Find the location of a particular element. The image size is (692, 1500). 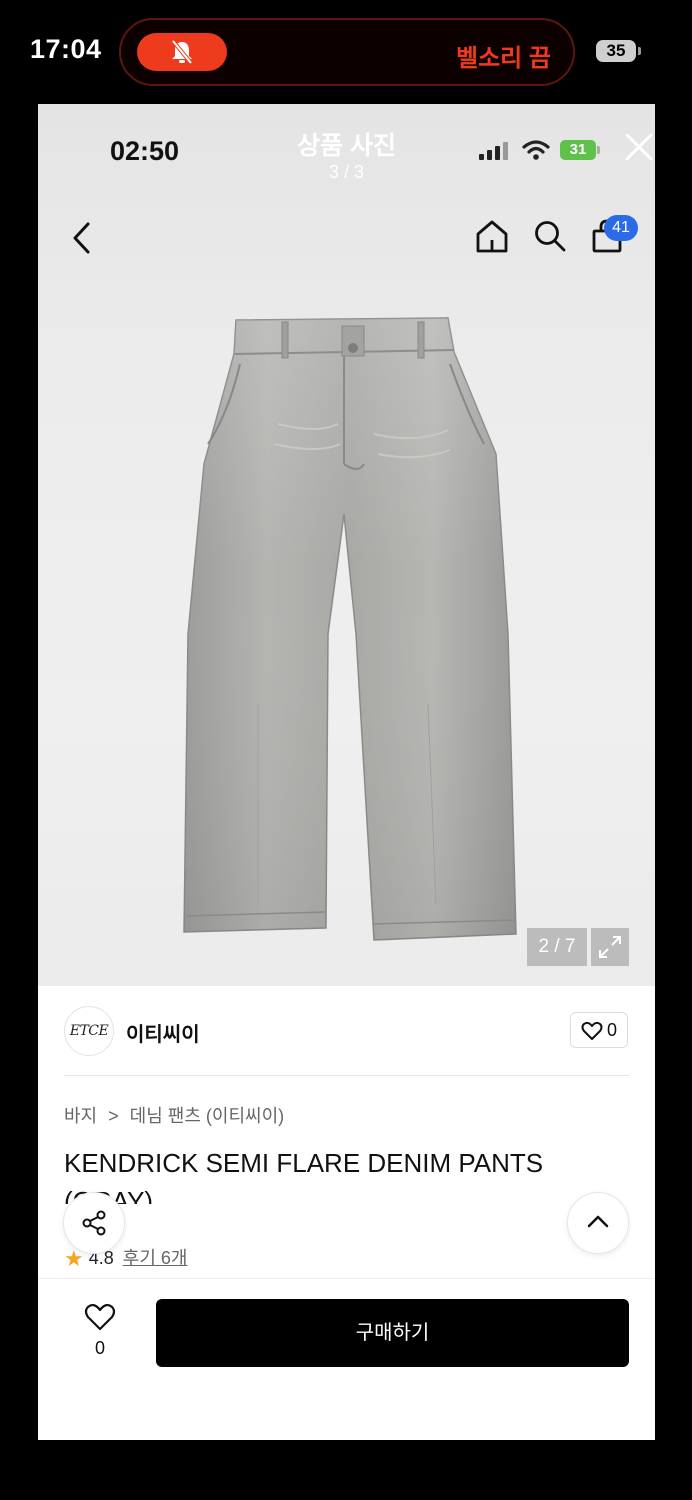

bottom-purchase-bar: 0 구매하기 is located at coordinates (346, 1359).